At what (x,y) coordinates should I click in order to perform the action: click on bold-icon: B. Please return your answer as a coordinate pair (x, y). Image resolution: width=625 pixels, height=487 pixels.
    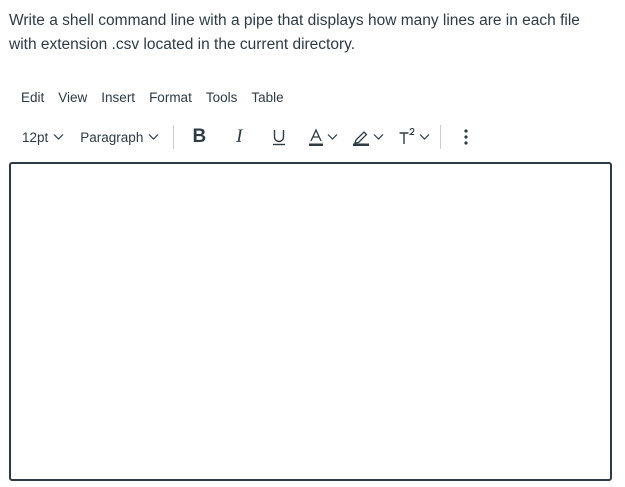
    Looking at the image, I should click on (199, 136).